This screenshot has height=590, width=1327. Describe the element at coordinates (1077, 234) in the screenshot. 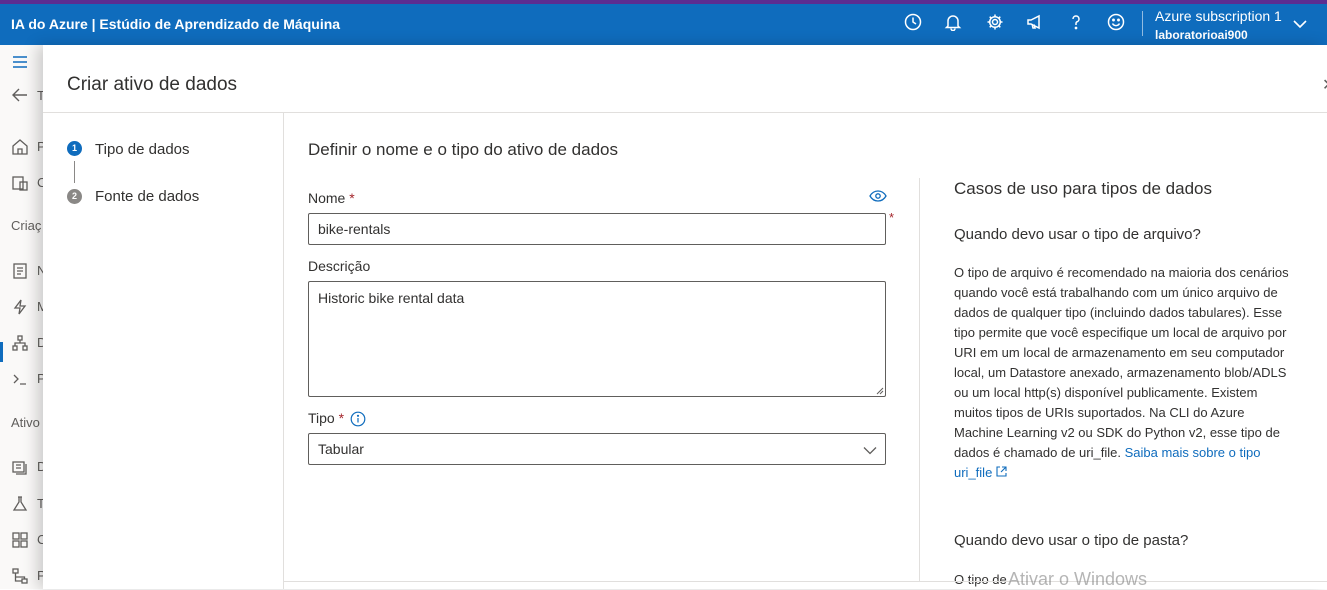

I see `help-question-file: Quando devo usar o tipo de arquivo?` at that location.